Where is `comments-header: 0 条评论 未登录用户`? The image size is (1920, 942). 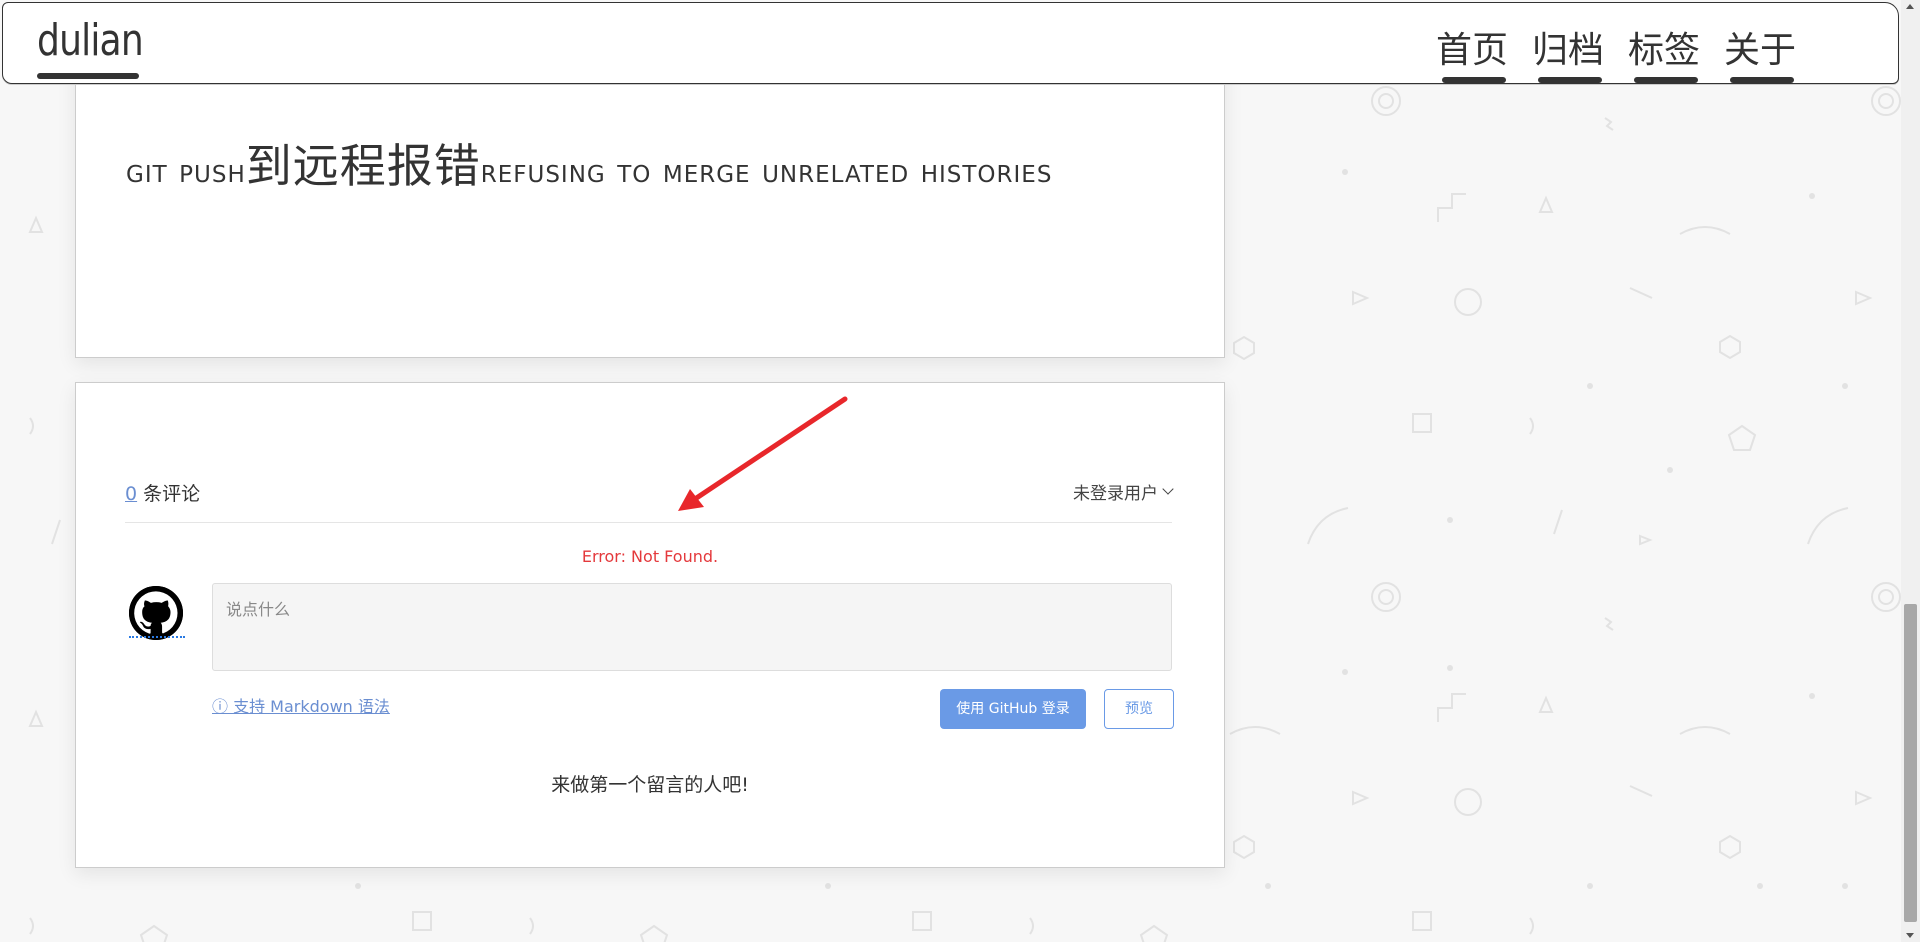
comments-header: 0 条评论 未登录用户 is located at coordinates (649, 501).